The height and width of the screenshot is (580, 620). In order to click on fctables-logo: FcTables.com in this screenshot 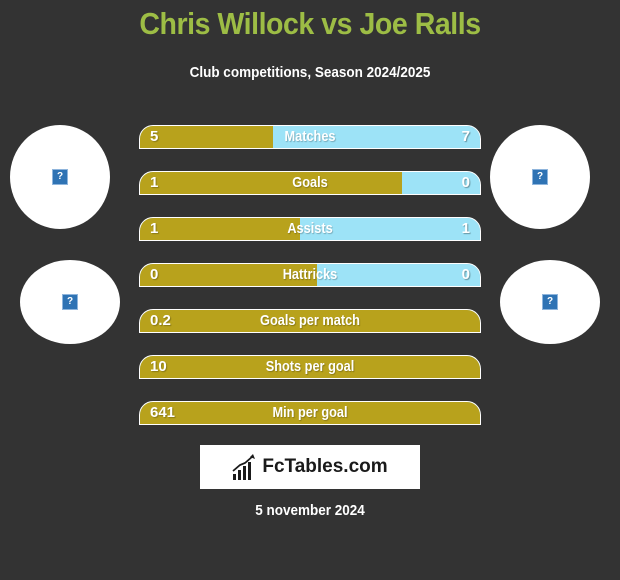, I will do `click(310, 467)`.